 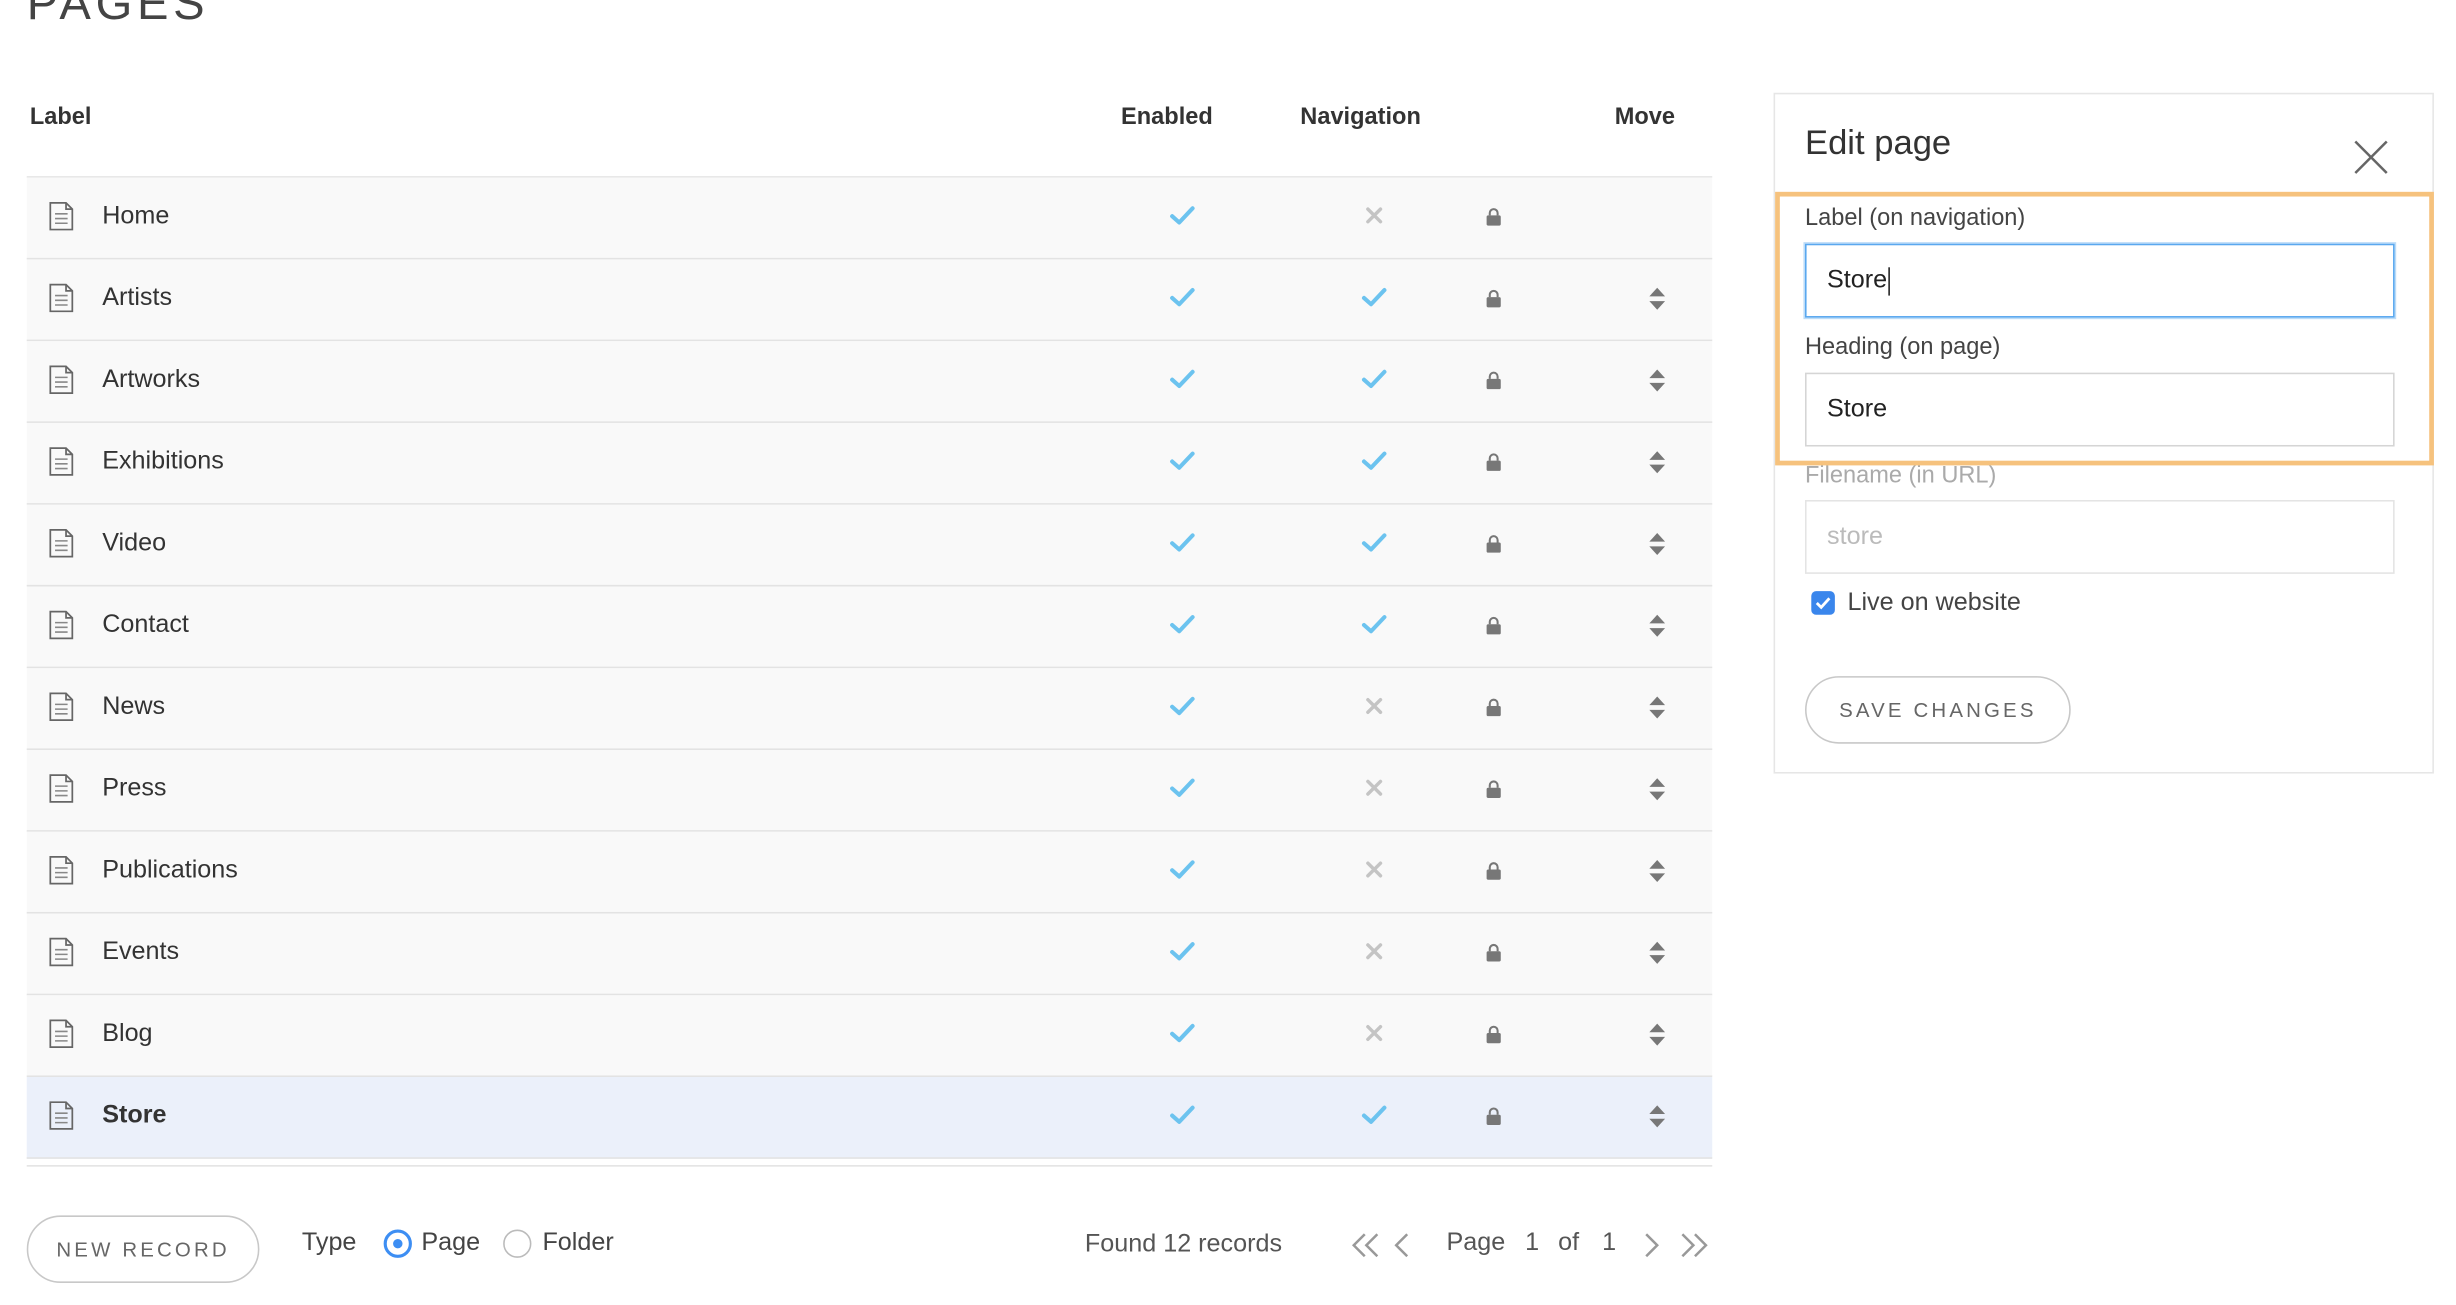 What do you see at coordinates (869, 872) in the screenshot?
I see `table-row: Publications` at bounding box center [869, 872].